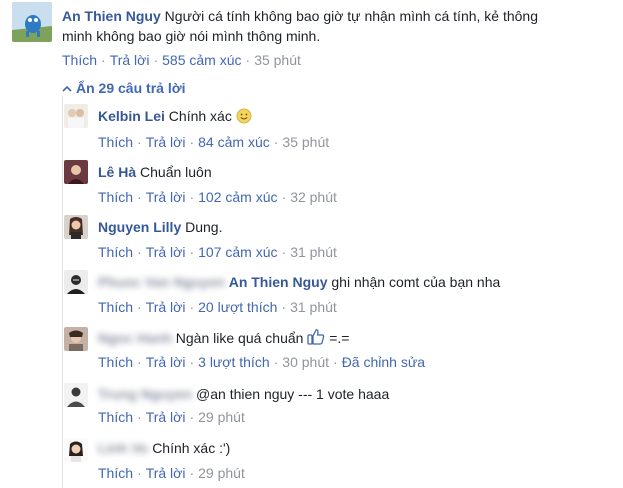 This screenshot has height=488, width=623. I want to click on smile-emoji-icon, so click(244, 116).